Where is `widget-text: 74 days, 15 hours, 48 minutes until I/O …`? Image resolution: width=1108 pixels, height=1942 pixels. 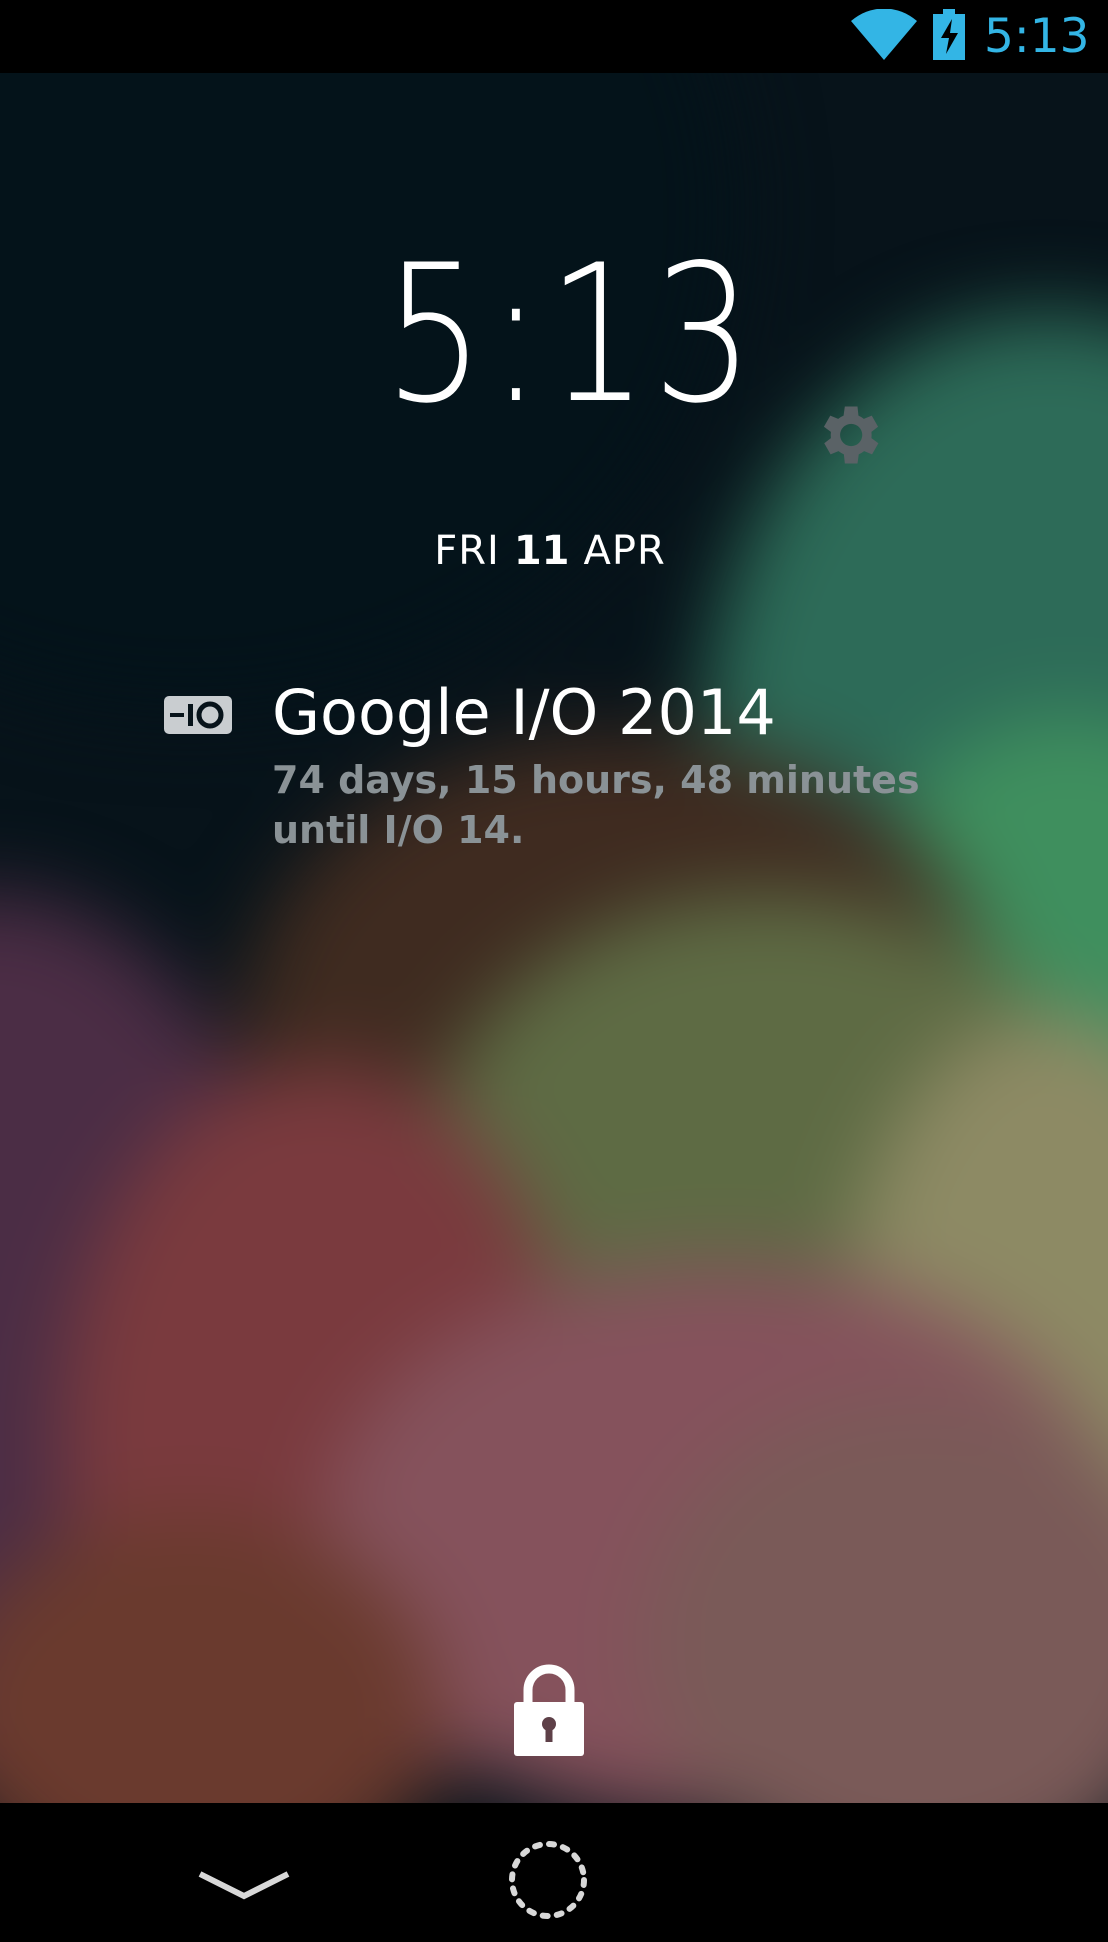 widget-text: 74 days, 15 hours, 48 minutes until I/O … is located at coordinates (596, 805).